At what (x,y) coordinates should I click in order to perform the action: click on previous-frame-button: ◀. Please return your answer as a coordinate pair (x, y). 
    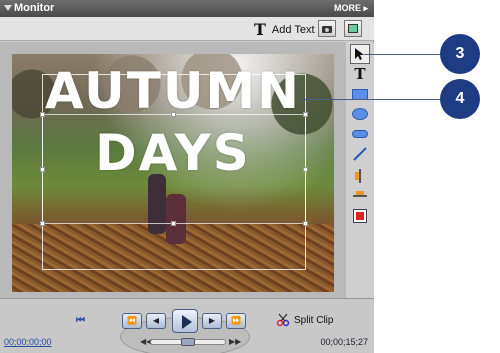
    Looking at the image, I should click on (156, 321).